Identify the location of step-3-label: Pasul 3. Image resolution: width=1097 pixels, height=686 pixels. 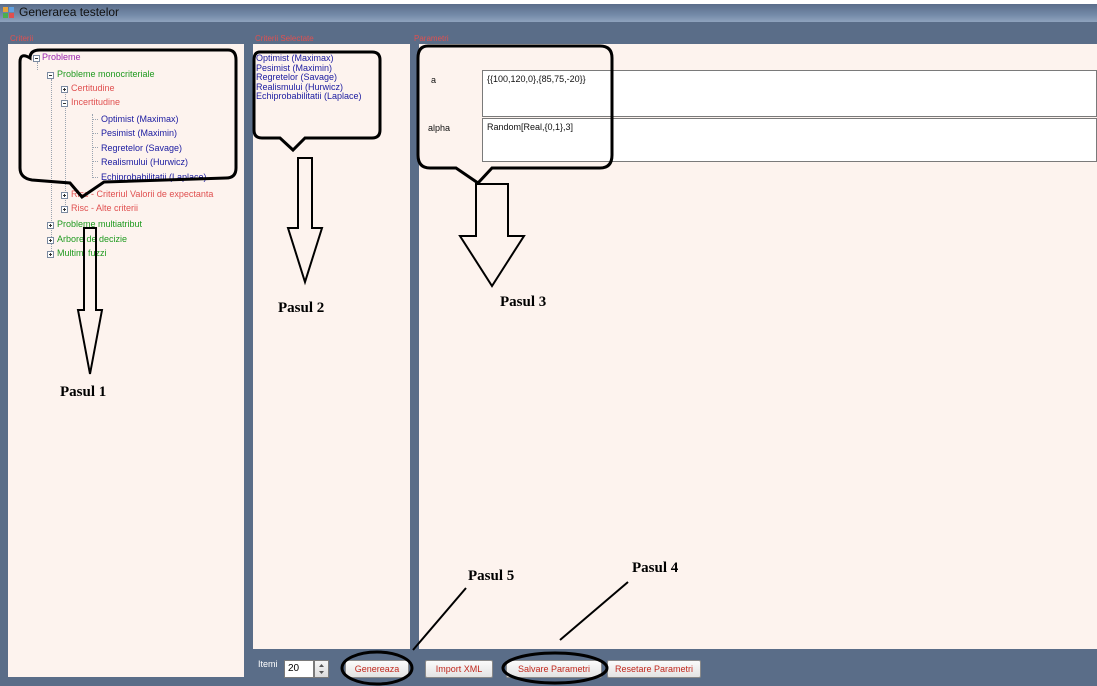
(523, 302).